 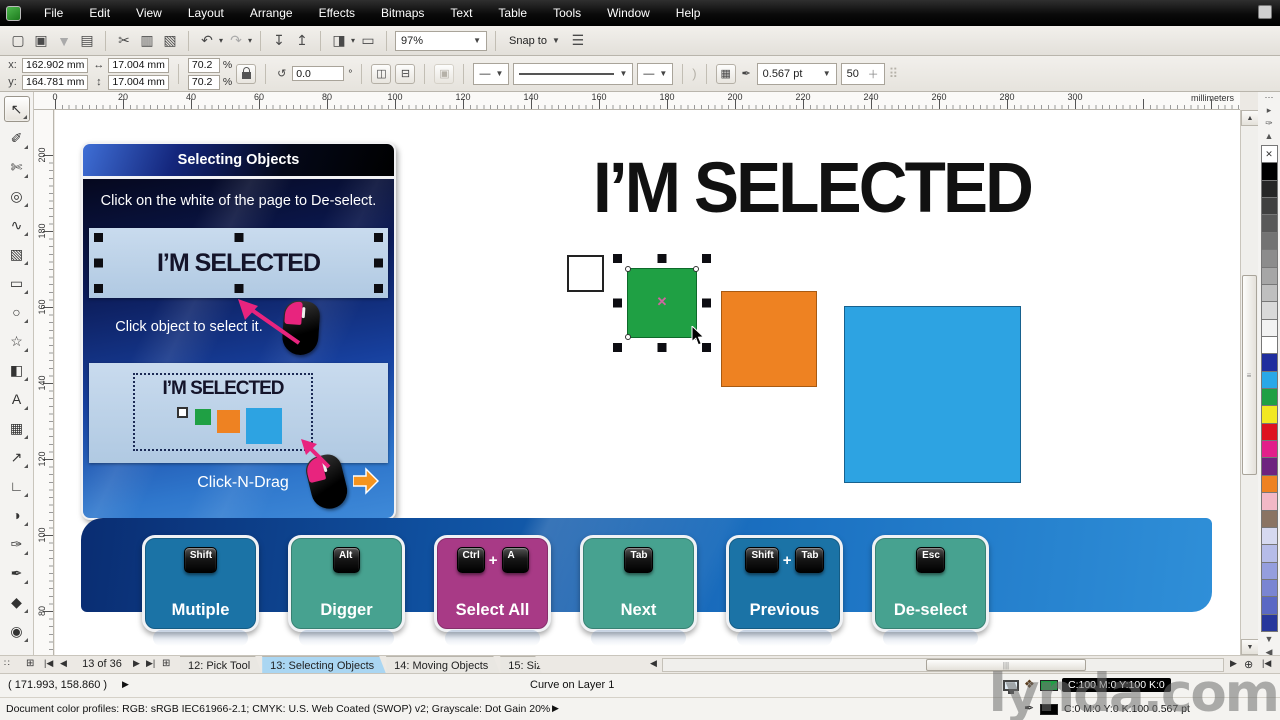 What do you see at coordinates (337, 13) in the screenshot?
I see `menu-effects: Effects` at bounding box center [337, 13].